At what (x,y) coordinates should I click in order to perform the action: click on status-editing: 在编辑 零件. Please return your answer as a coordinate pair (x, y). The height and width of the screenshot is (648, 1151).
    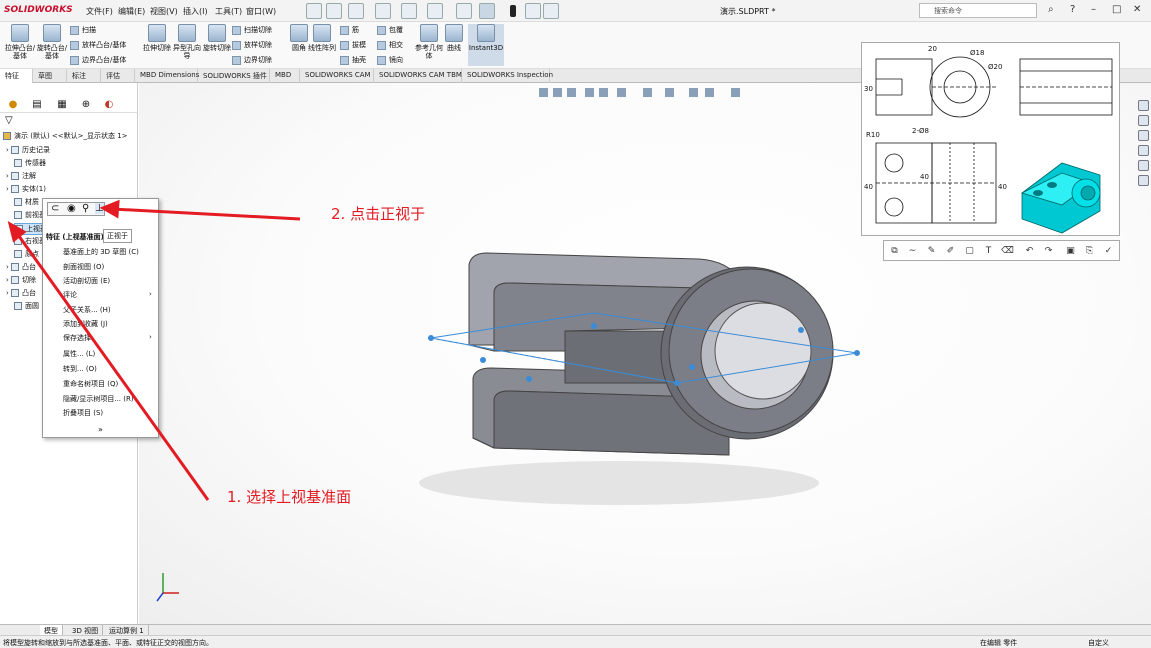
    Looking at the image, I should click on (999, 643).